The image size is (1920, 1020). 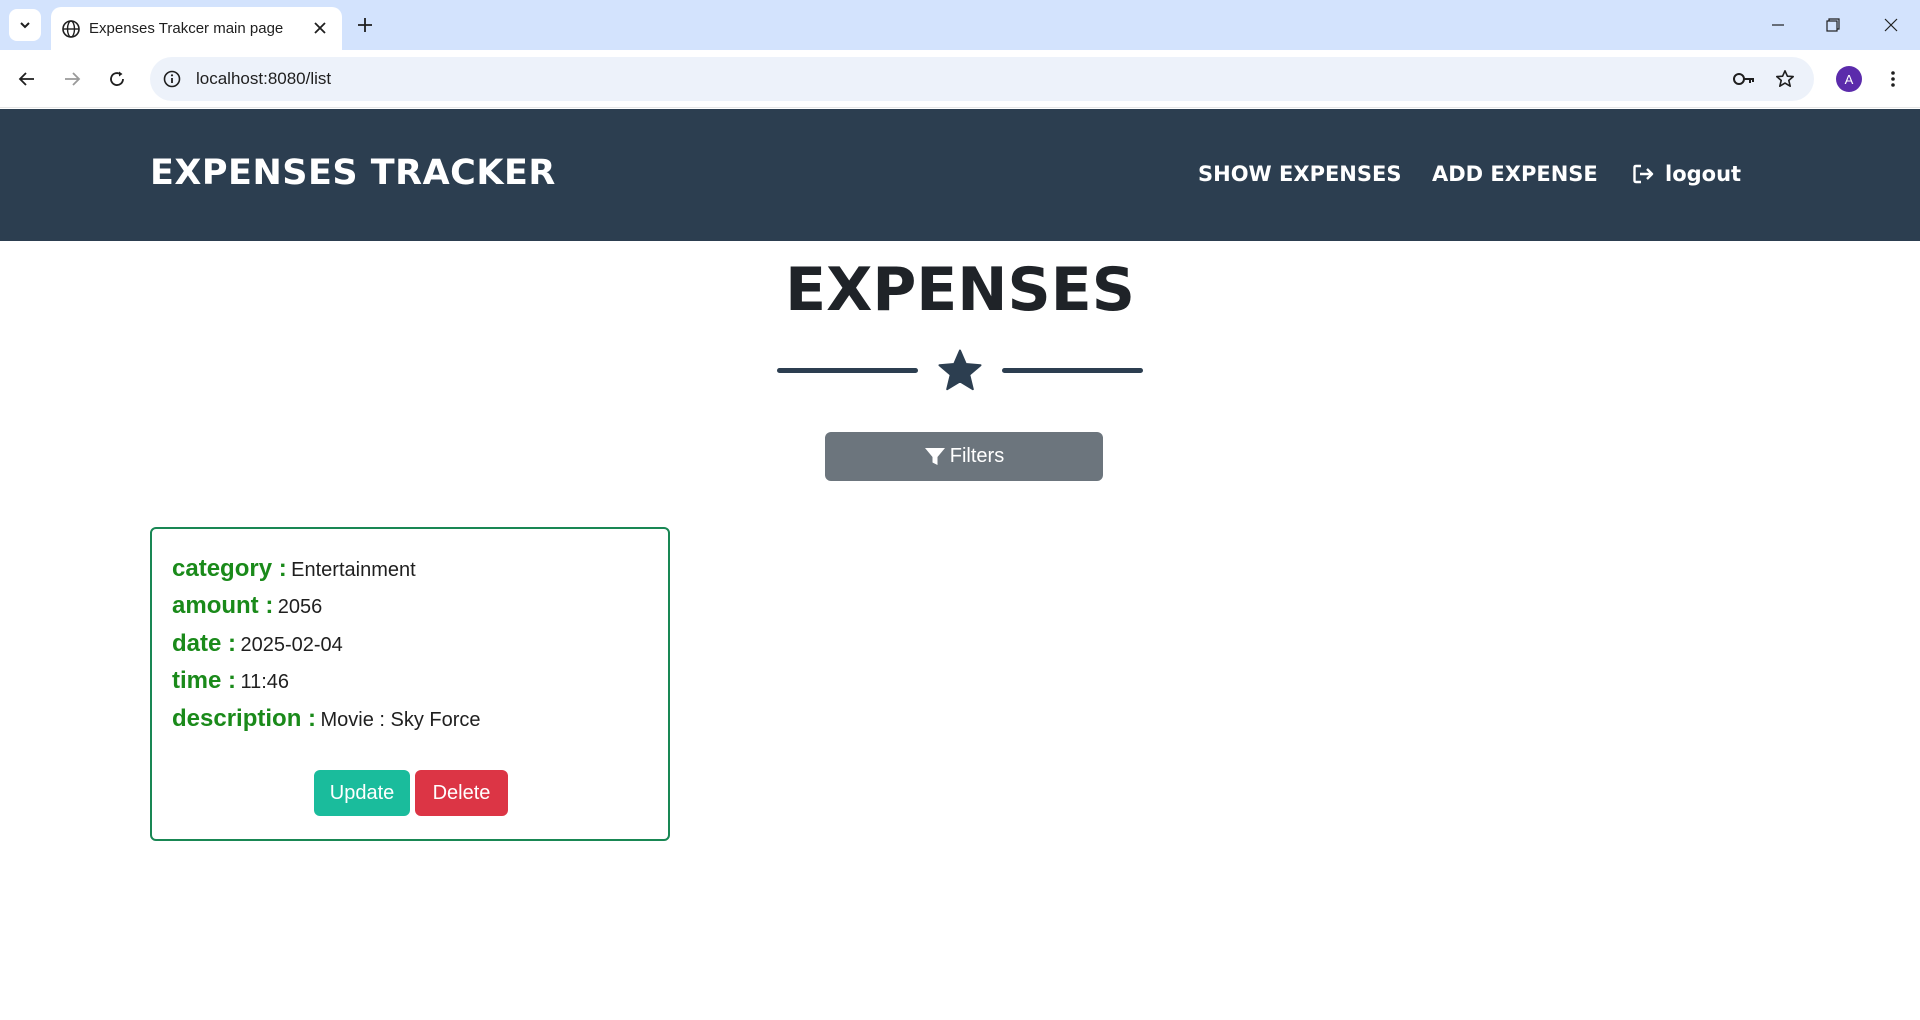 I want to click on more-vert-icon, so click(x=1893, y=79).